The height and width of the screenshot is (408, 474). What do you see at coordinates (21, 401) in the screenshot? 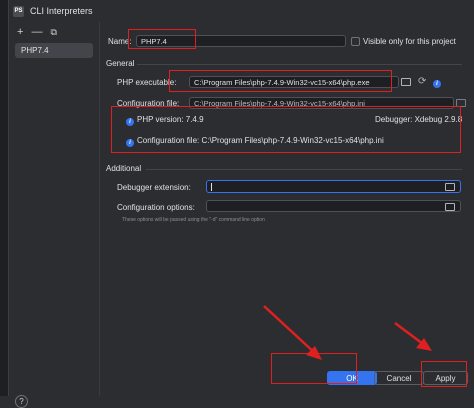
I see `help-icon: ?` at bounding box center [21, 401].